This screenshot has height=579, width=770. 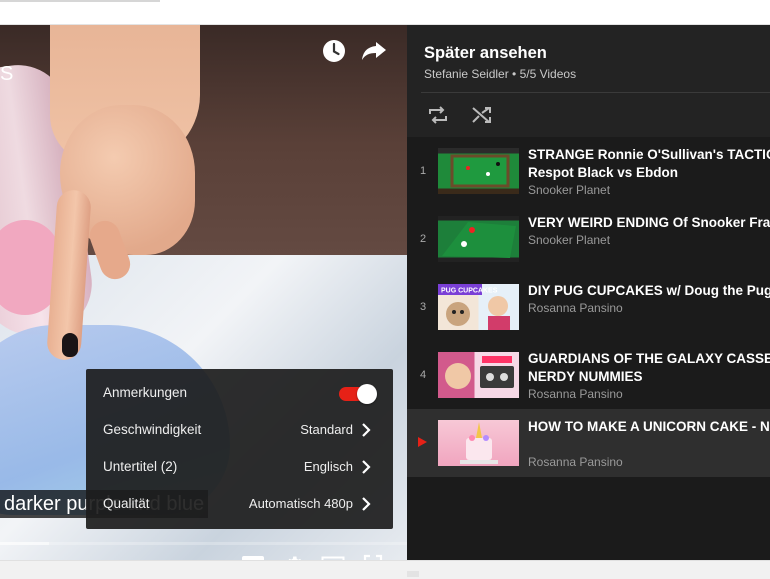 I want to click on item-index: 1, so click(x=423, y=171).